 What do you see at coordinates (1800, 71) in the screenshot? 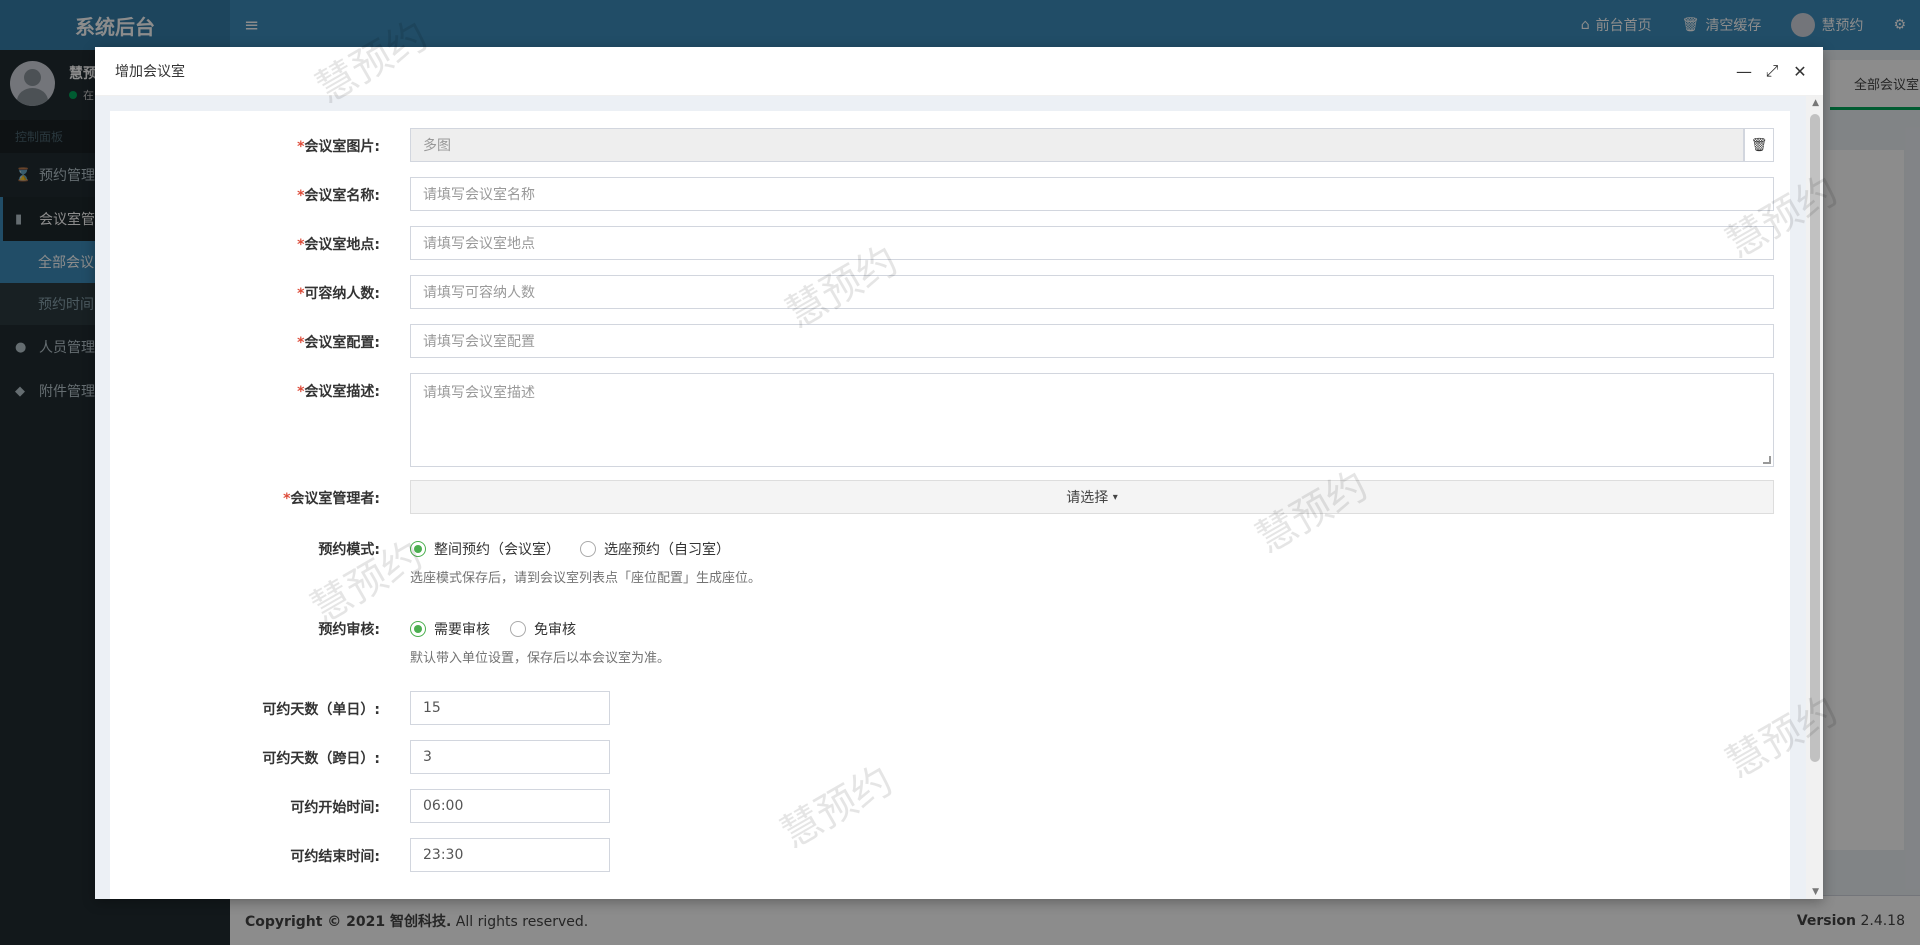
I see `close-icon: ✕` at bounding box center [1800, 71].